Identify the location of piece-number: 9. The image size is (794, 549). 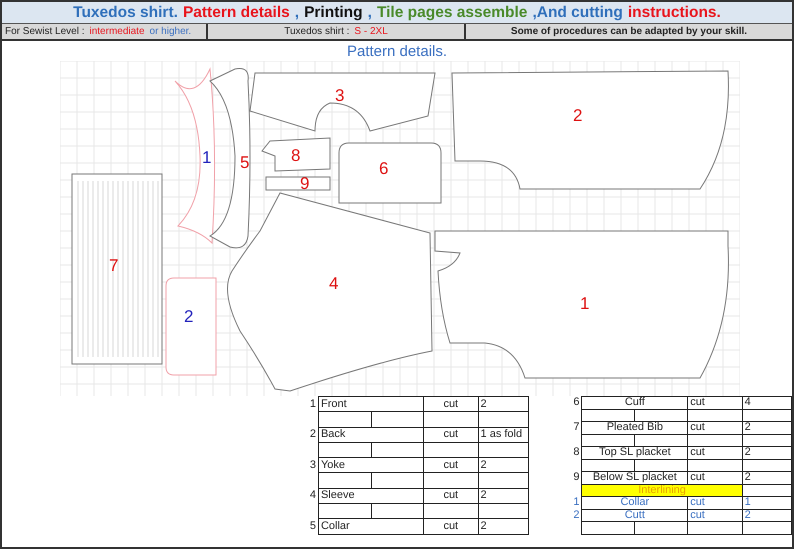
(305, 183).